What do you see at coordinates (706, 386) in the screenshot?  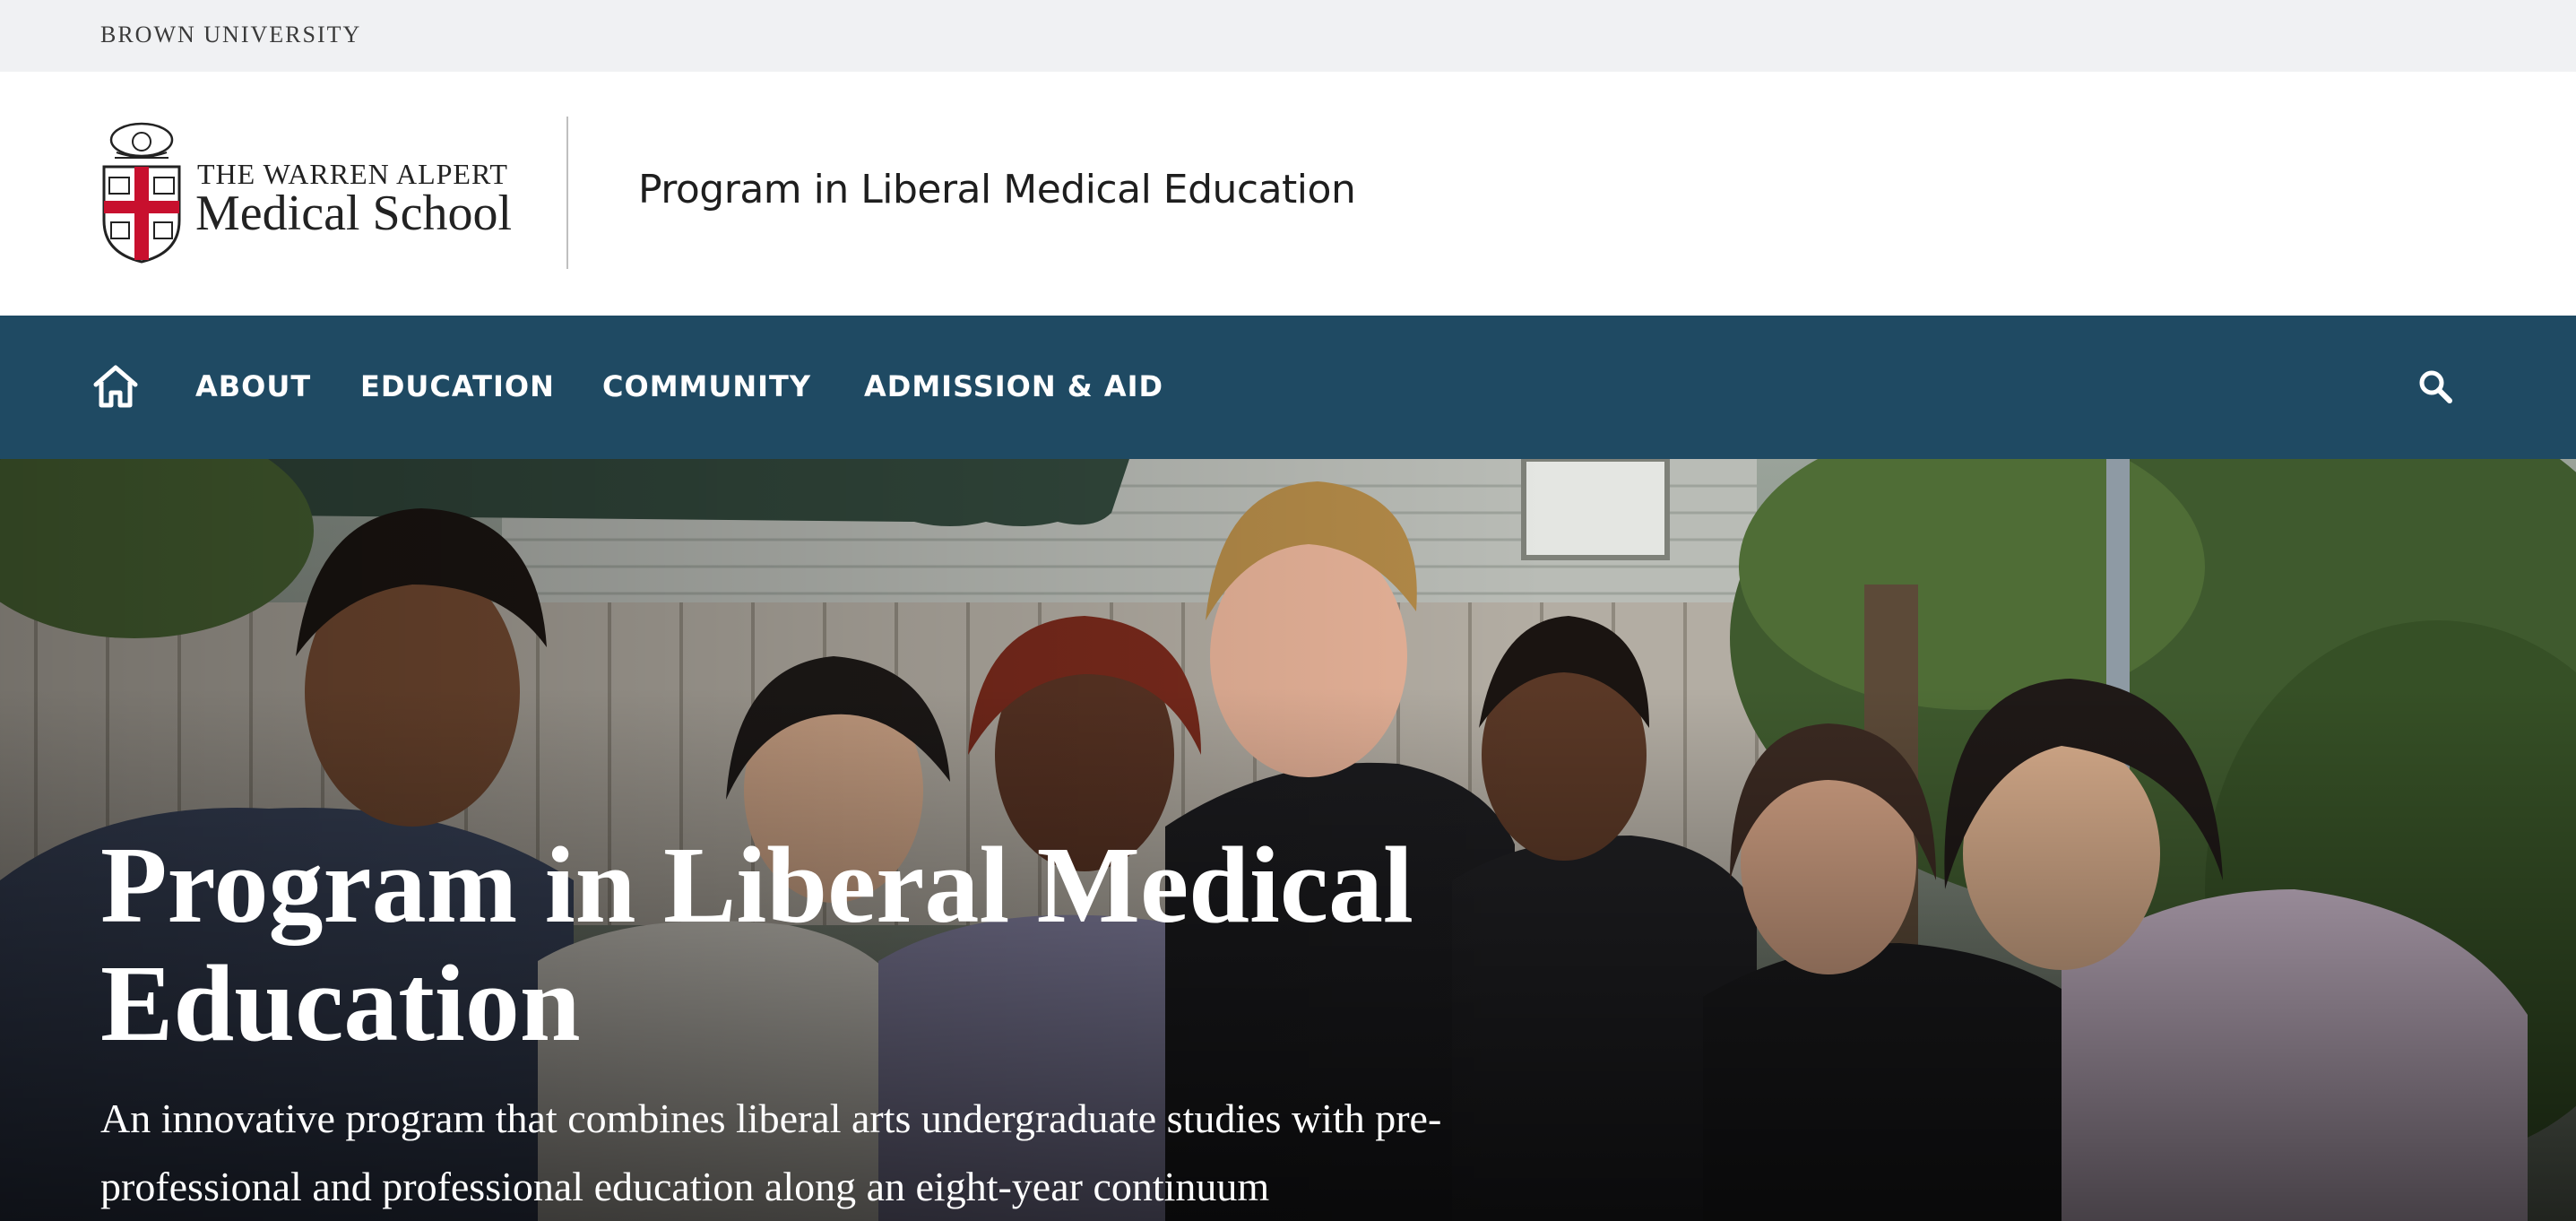 I see `nav-item-community: COMMUNITY` at bounding box center [706, 386].